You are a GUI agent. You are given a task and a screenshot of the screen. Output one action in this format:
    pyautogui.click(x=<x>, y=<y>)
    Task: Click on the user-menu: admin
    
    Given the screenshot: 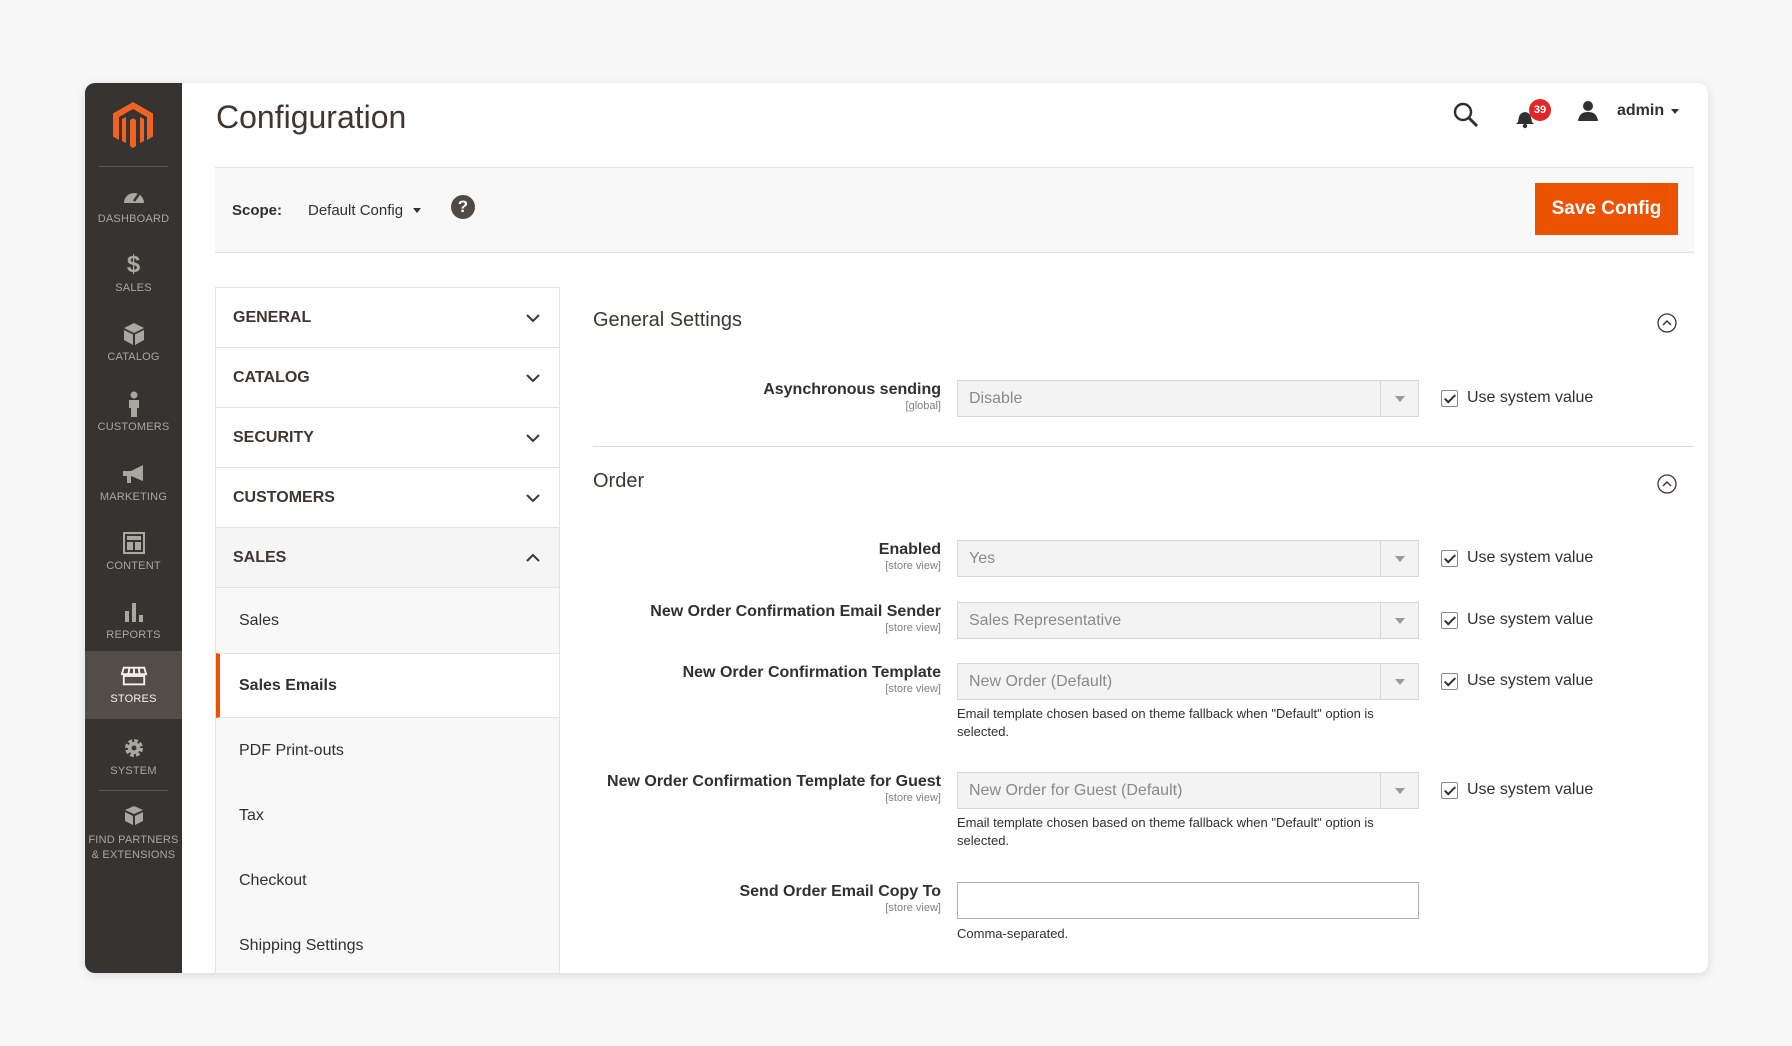 What is the action you would take?
    pyautogui.click(x=1628, y=111)
    